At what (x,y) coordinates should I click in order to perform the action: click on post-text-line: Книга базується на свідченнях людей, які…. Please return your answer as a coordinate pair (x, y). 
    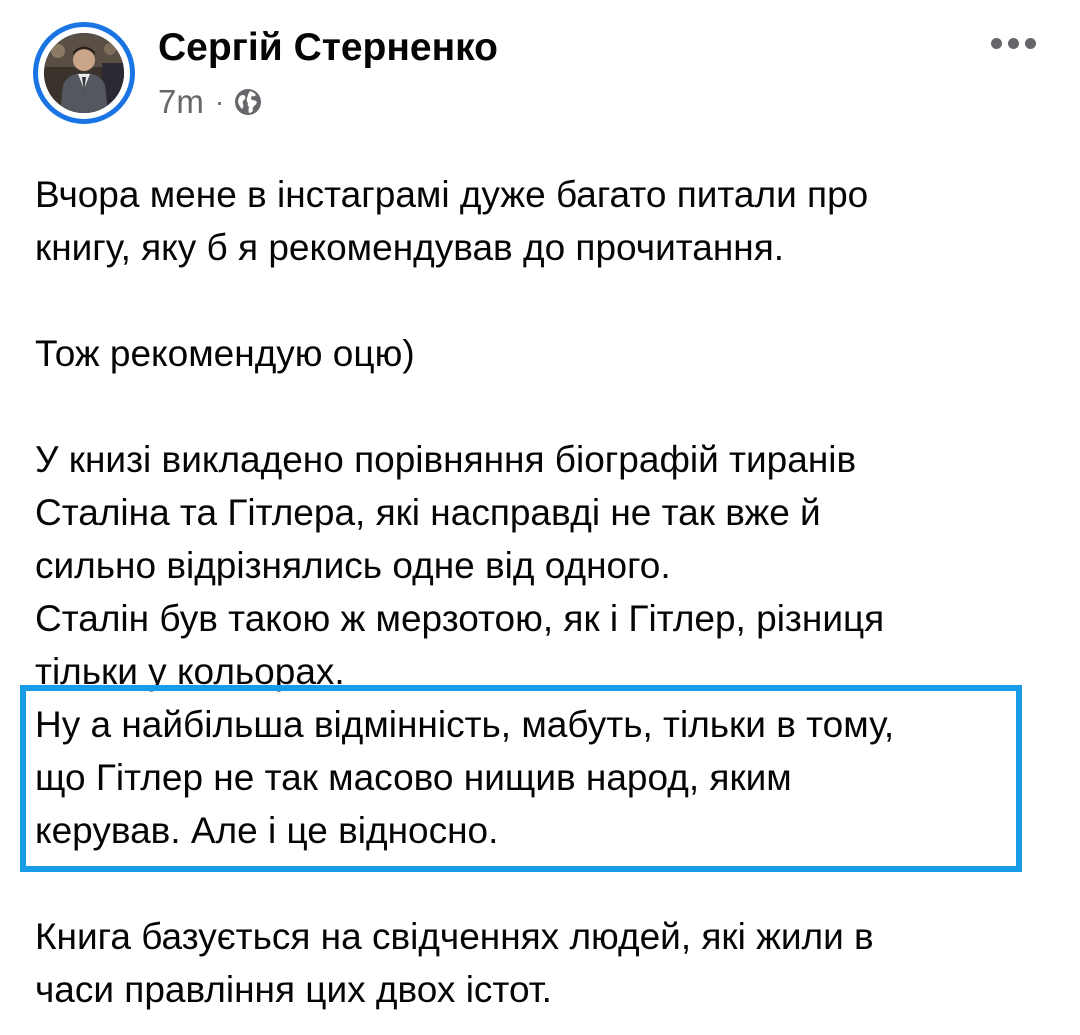
    Looking at the image, I should click on (454, 936).